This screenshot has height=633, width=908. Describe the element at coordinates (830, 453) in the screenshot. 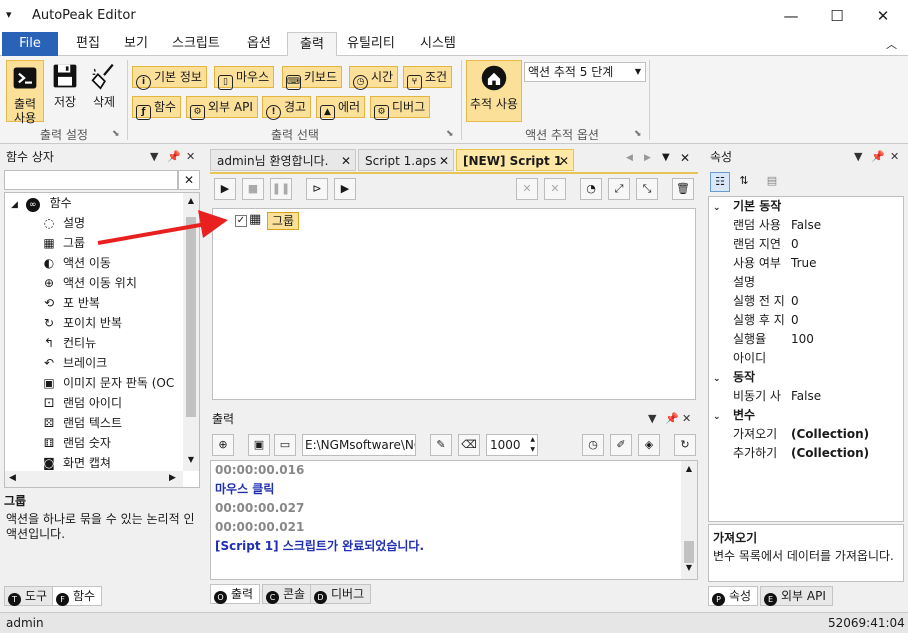

I see `property-value: (Collection)` at that location.